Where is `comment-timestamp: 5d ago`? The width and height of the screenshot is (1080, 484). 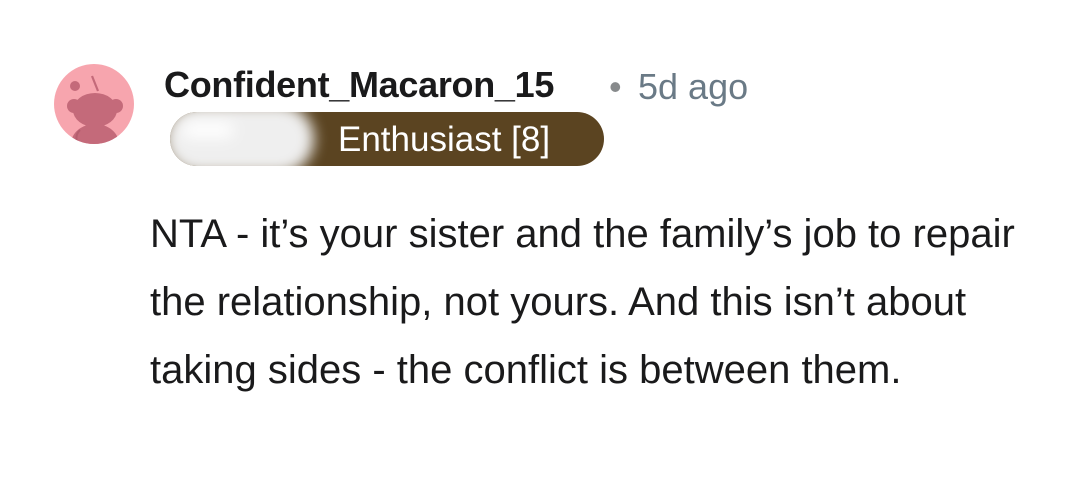
comment-timestamp: 5d ago is located at coordinates (693, 86).